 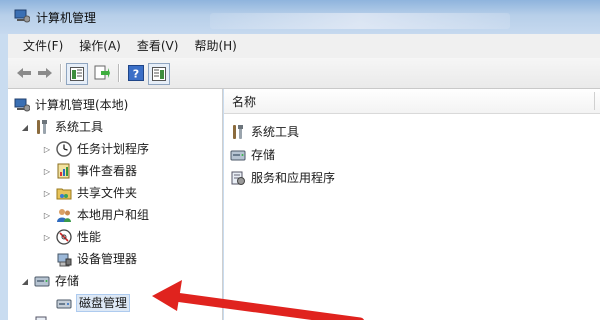 What do you see at coordinates (67, 281) in the screenshot?
I see `tree-item-label: 存储` at bounding box center [67, 281].